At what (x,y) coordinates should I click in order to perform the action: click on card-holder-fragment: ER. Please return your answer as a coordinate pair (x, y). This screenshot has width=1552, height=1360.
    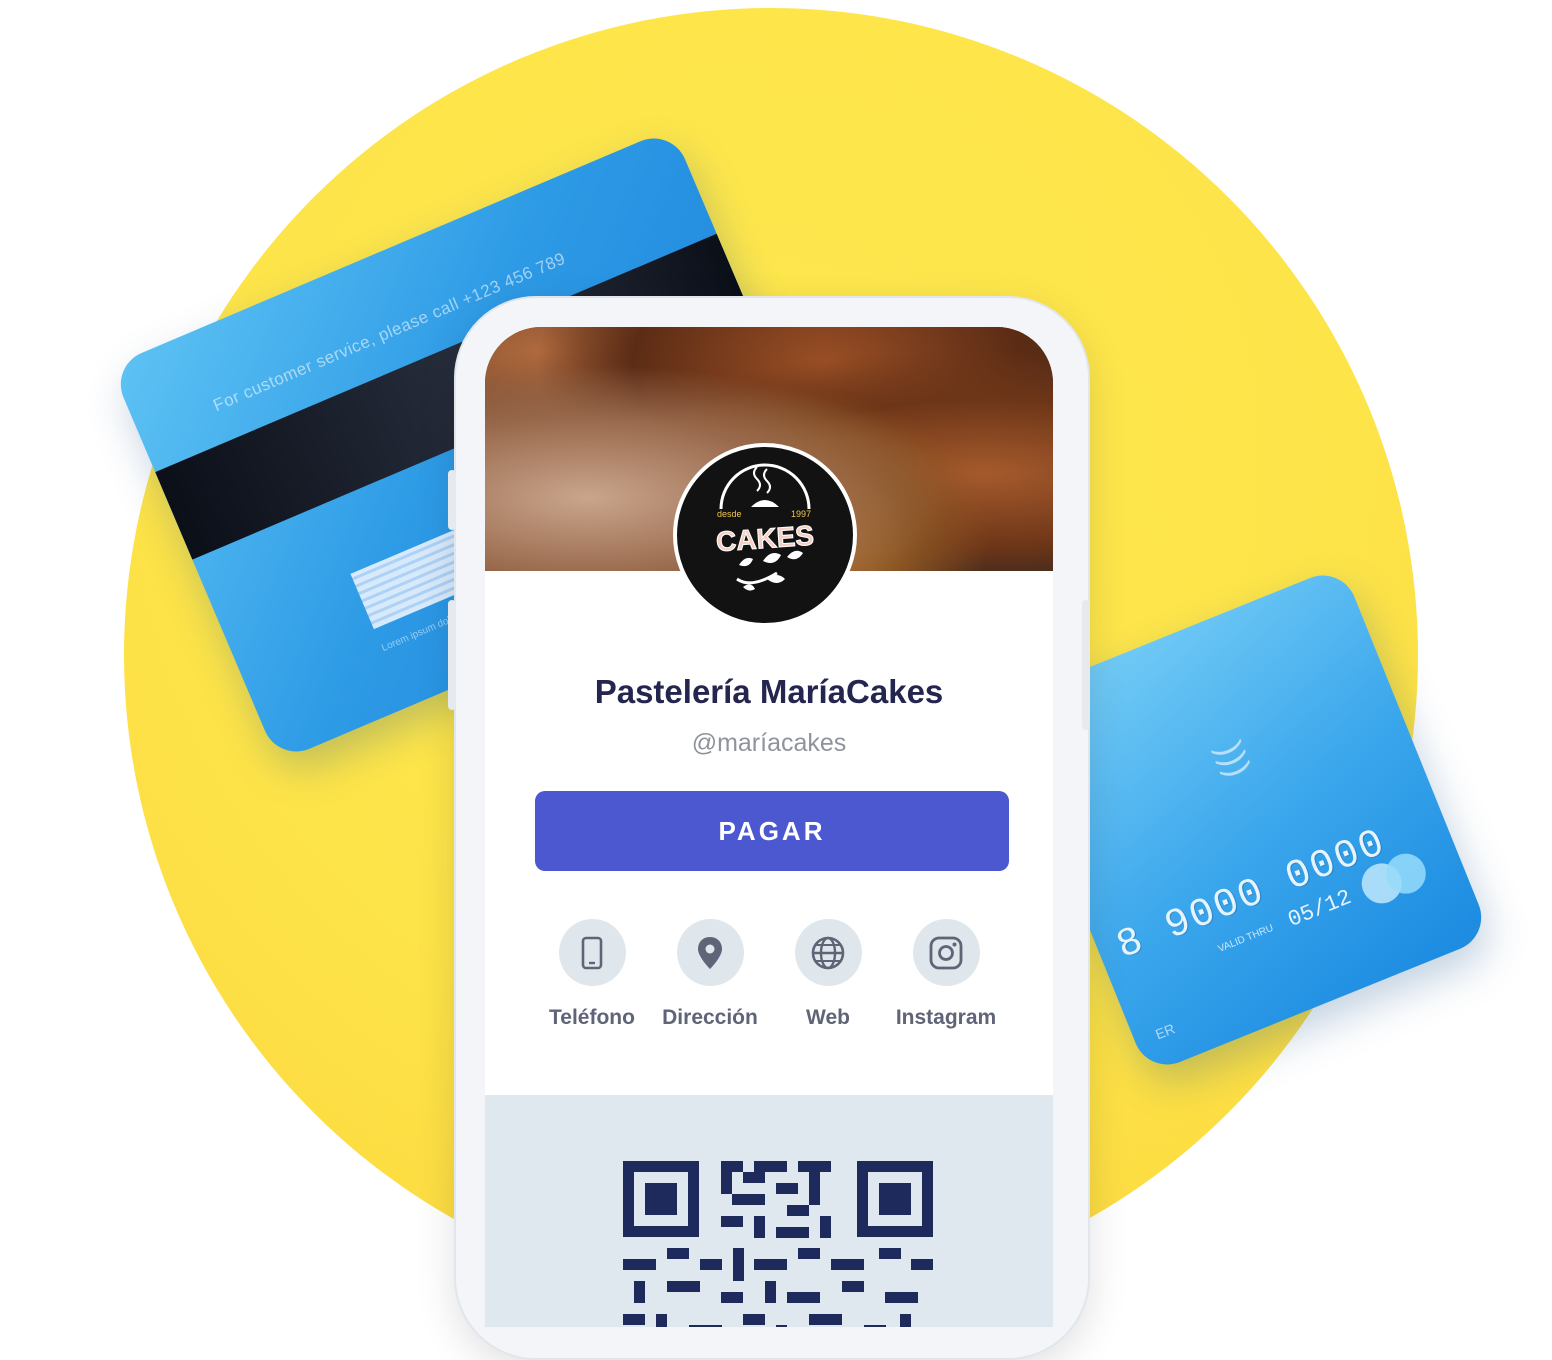
    Looking at the image, I should click on (1165, 1031).